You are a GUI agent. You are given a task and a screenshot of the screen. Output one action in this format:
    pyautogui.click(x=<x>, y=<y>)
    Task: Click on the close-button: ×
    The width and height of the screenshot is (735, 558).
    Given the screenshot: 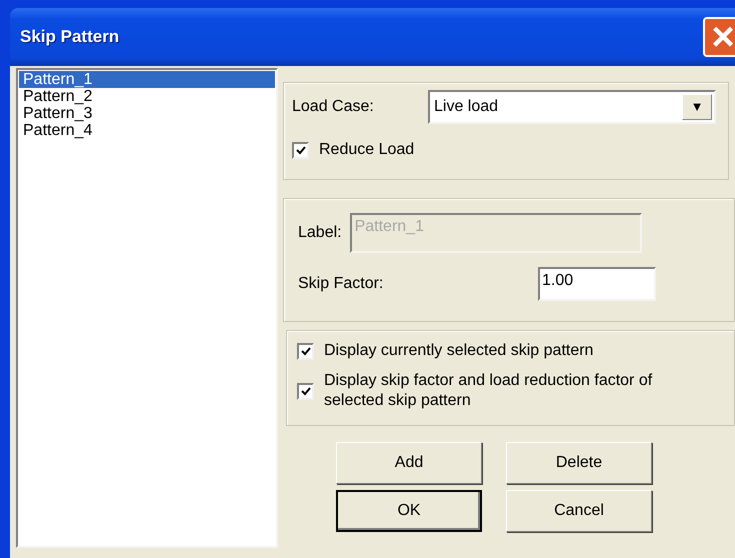 What is the action you would take?
    pyautogui.click(x=719, y=37)
    